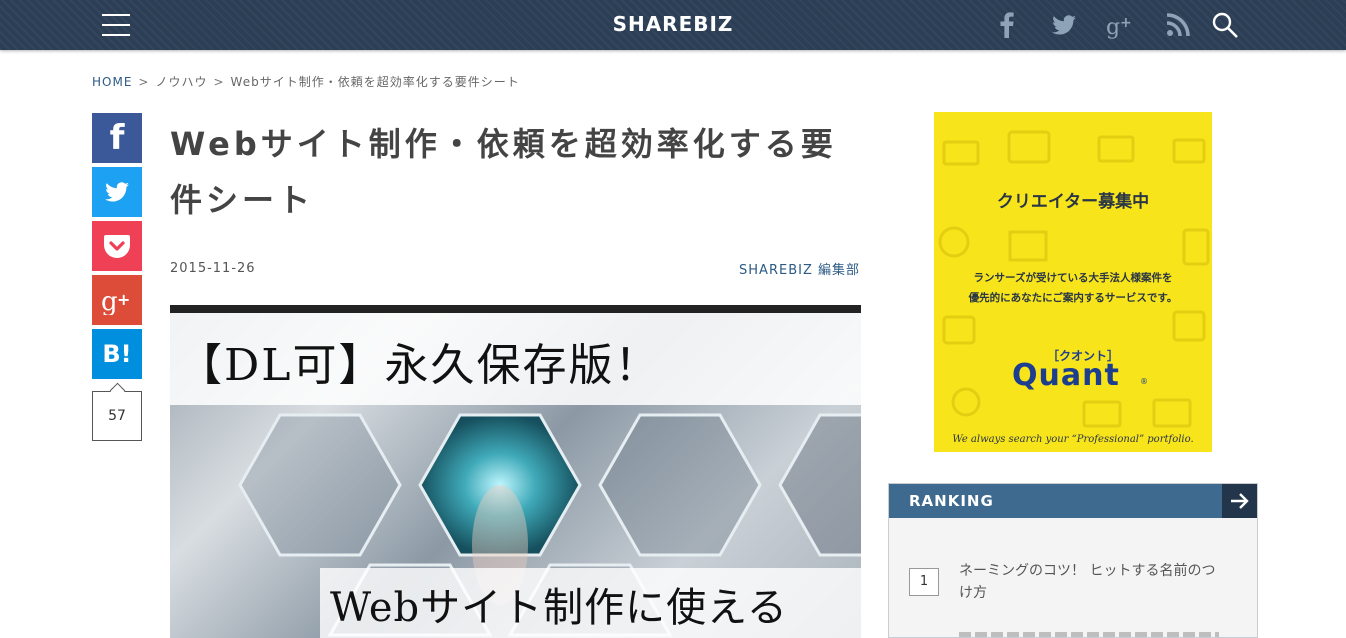 The height and width of the screenshot is (638, 1346). I want to click on site-logo: SHAREBIZ, so click(673, 24).